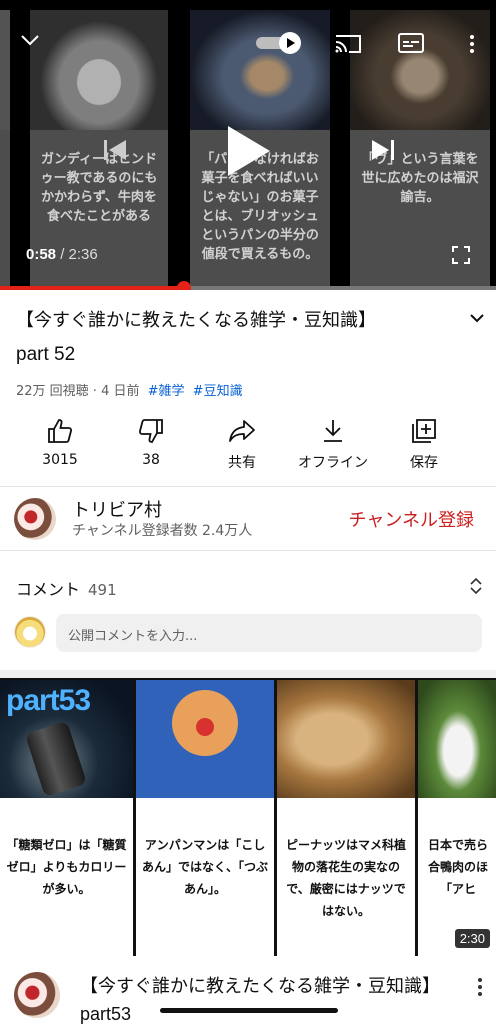 The image size is (496, 1024). I want to click on thumbs-down-icon, so click(150, 431).